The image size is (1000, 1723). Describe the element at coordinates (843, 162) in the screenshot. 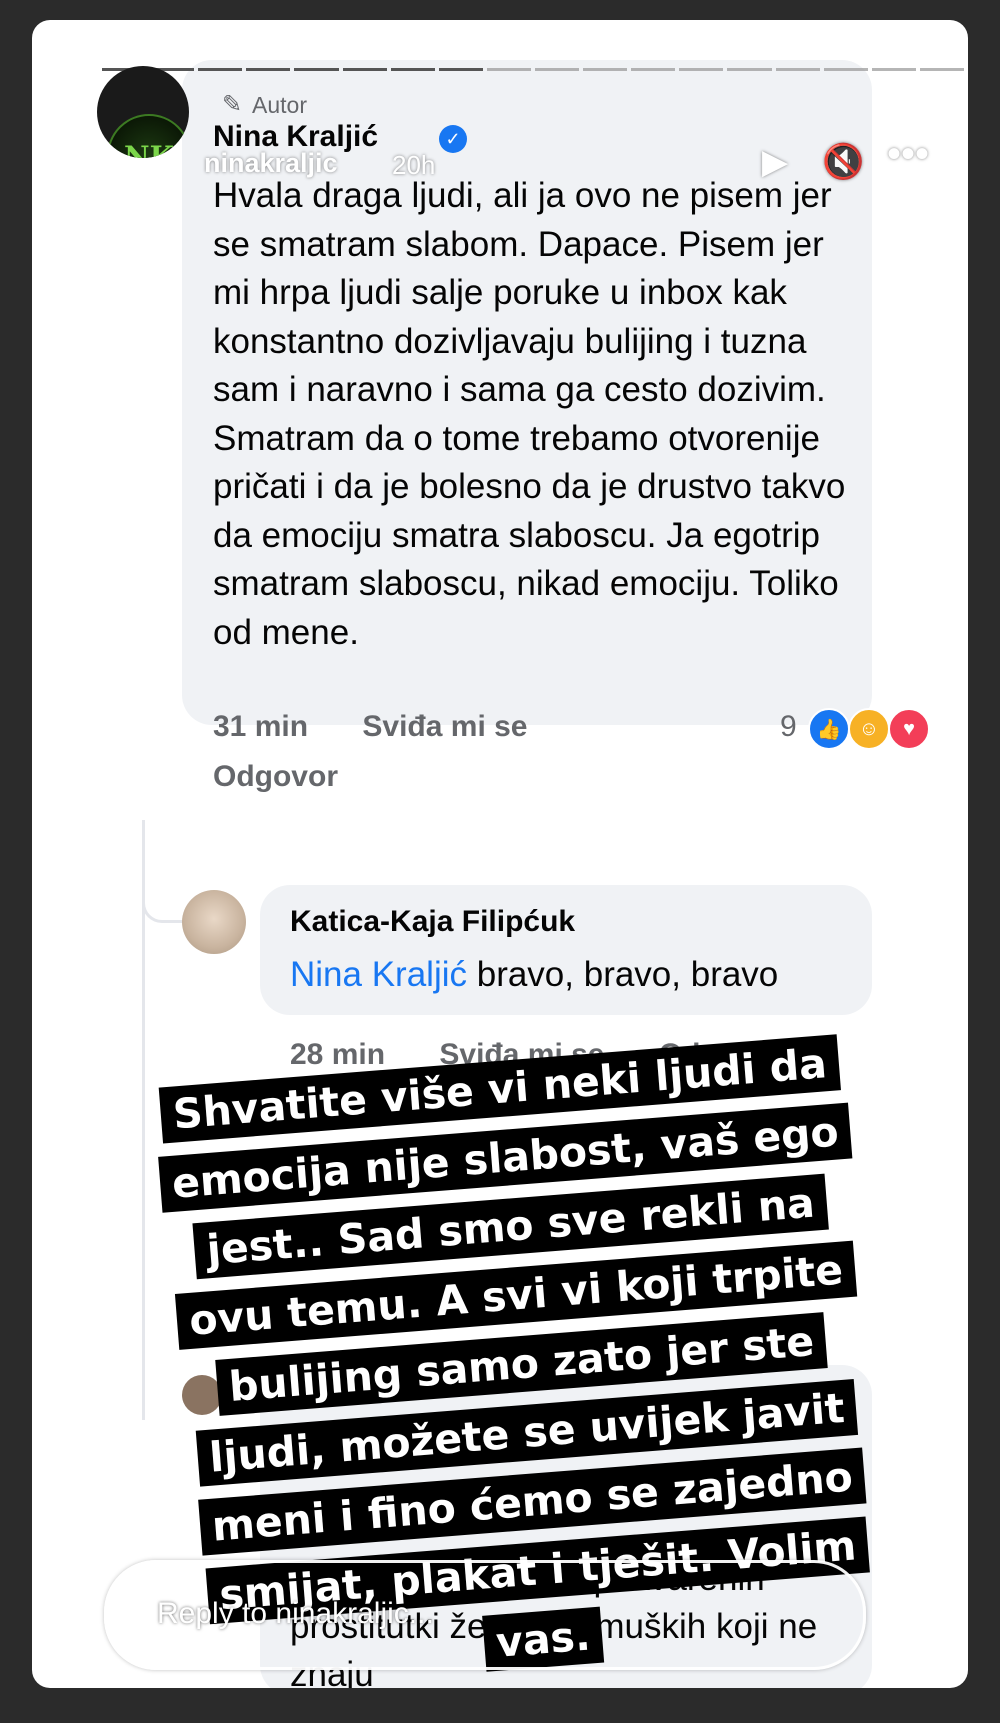

I see `mute-icon: 🔇` at that location.